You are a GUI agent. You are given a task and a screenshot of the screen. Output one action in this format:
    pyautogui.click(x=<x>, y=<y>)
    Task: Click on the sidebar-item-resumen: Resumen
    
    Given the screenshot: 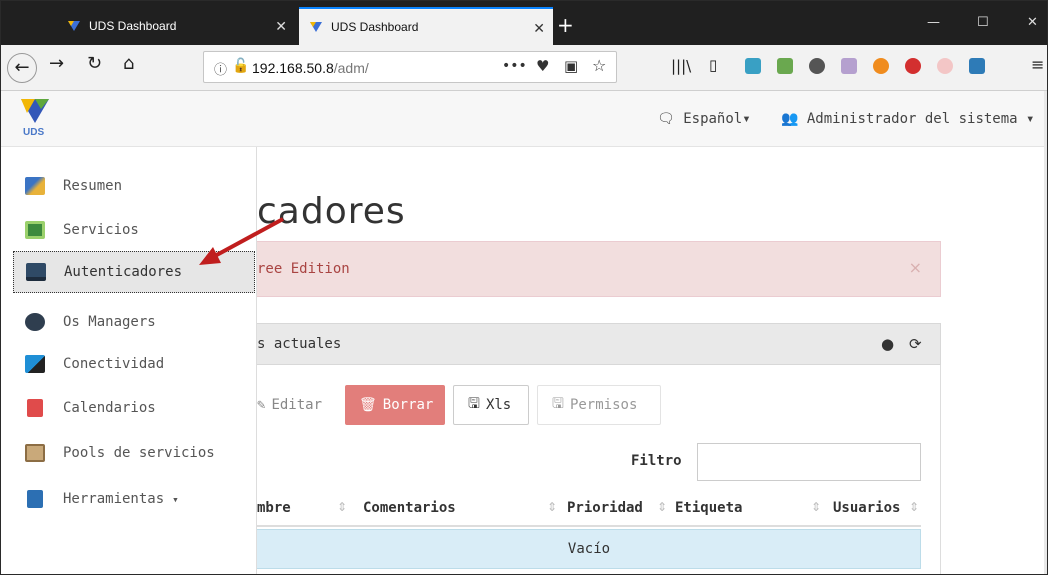 What is the action you would take?
    pyautogui.click(x=129, y=186)
    